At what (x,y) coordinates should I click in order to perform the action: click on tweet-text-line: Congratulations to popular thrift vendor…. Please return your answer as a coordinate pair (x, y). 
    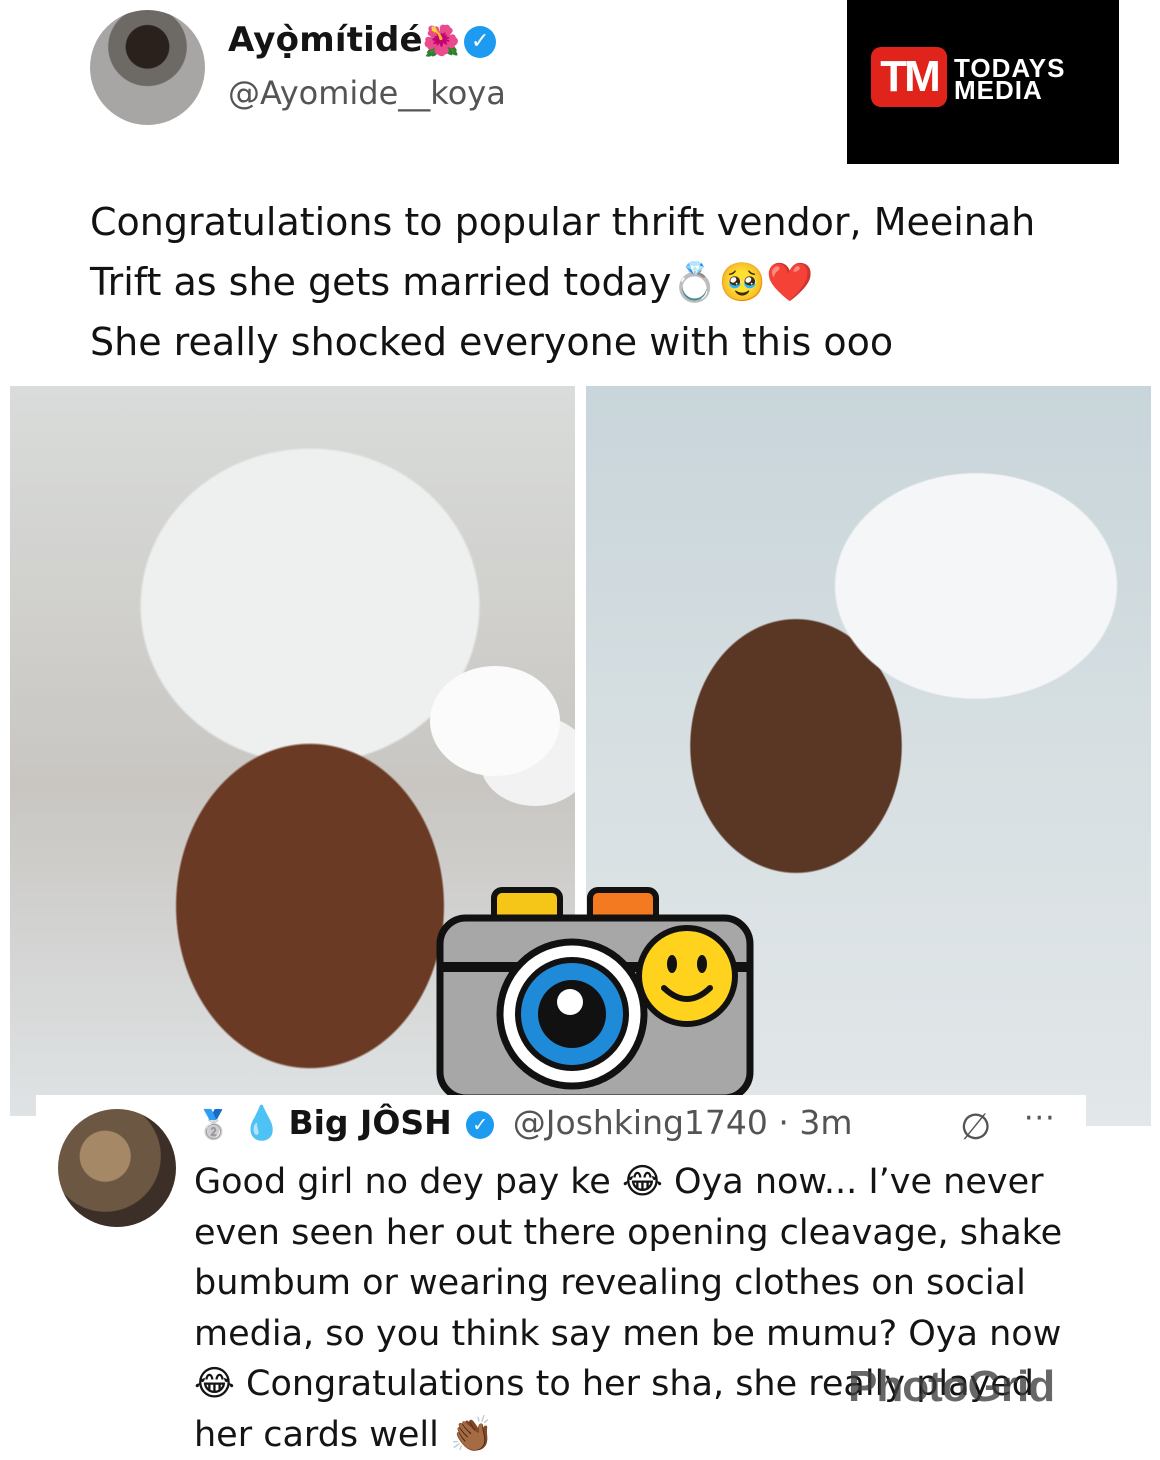
    Looking at the image, I should click on (595, 222).